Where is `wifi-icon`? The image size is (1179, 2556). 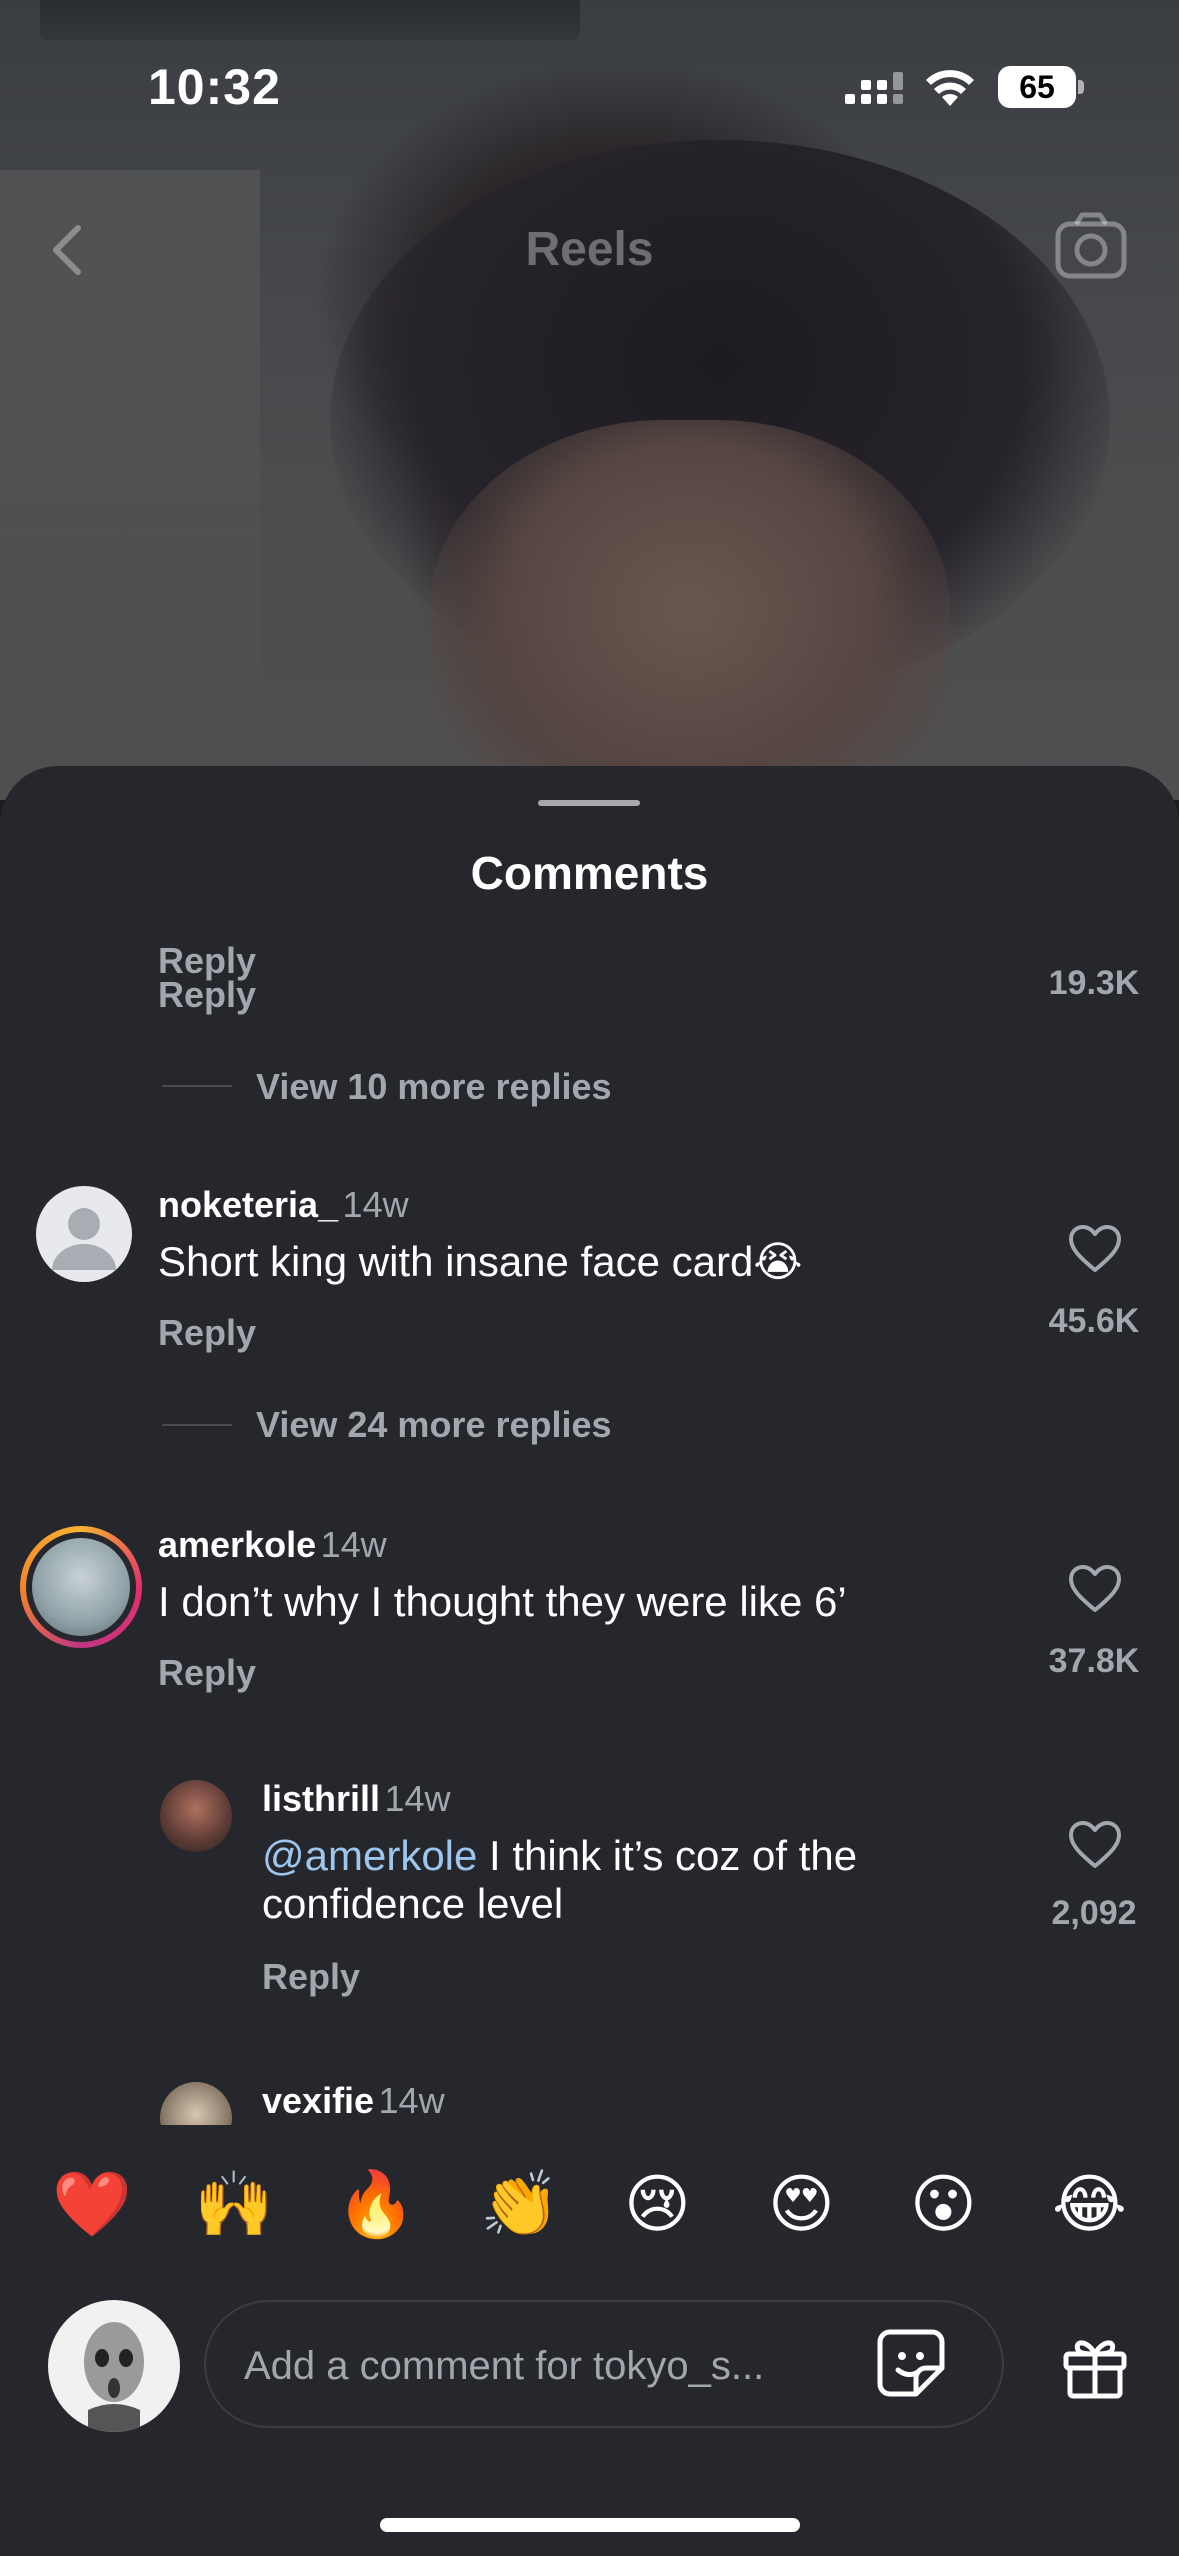 wifi-icon is located at coordinates (950, 88).